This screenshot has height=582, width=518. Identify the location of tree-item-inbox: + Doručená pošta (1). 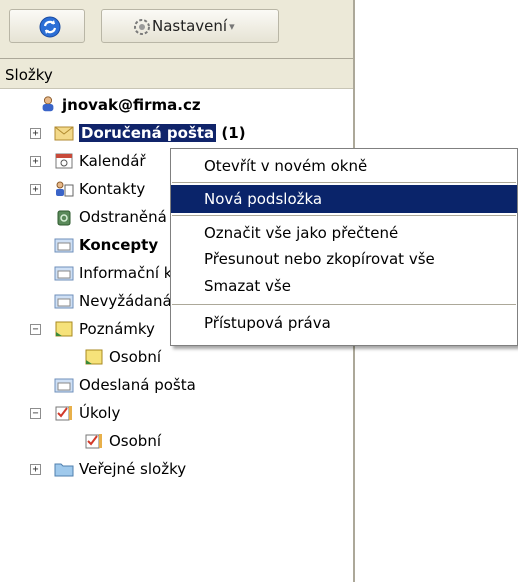
(176, 133).